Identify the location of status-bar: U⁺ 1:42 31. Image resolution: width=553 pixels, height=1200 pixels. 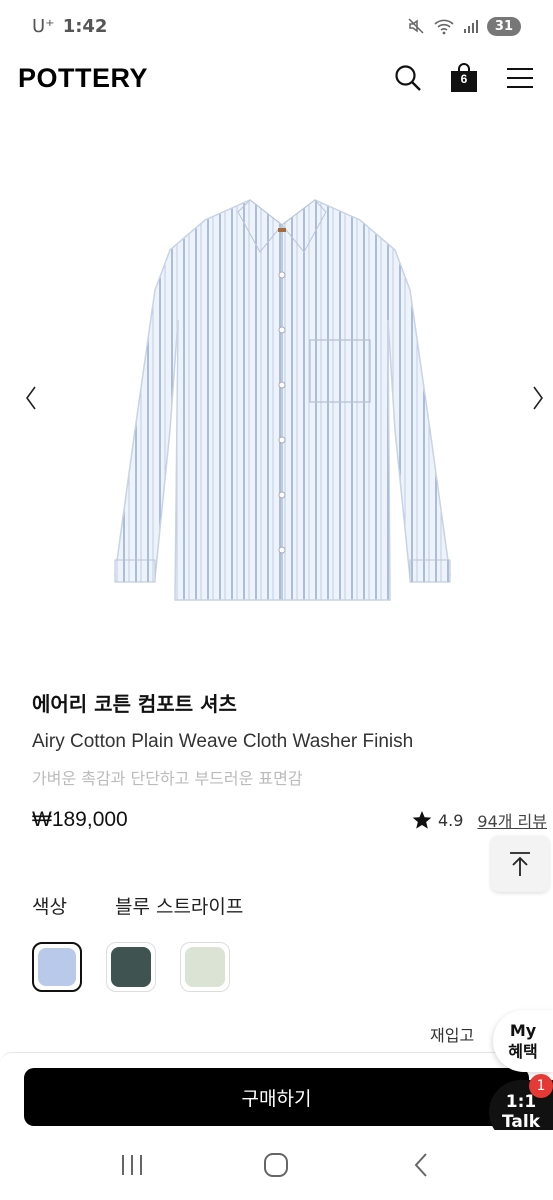
(276, 26).